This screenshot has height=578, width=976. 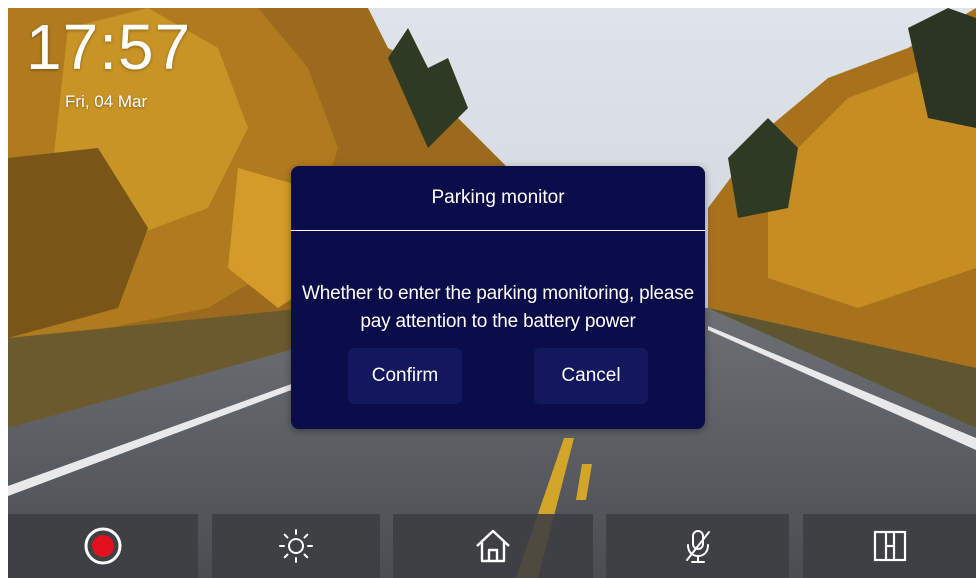 I want to click on dialog-title: Parking monitor, so click(x=498, y=197).